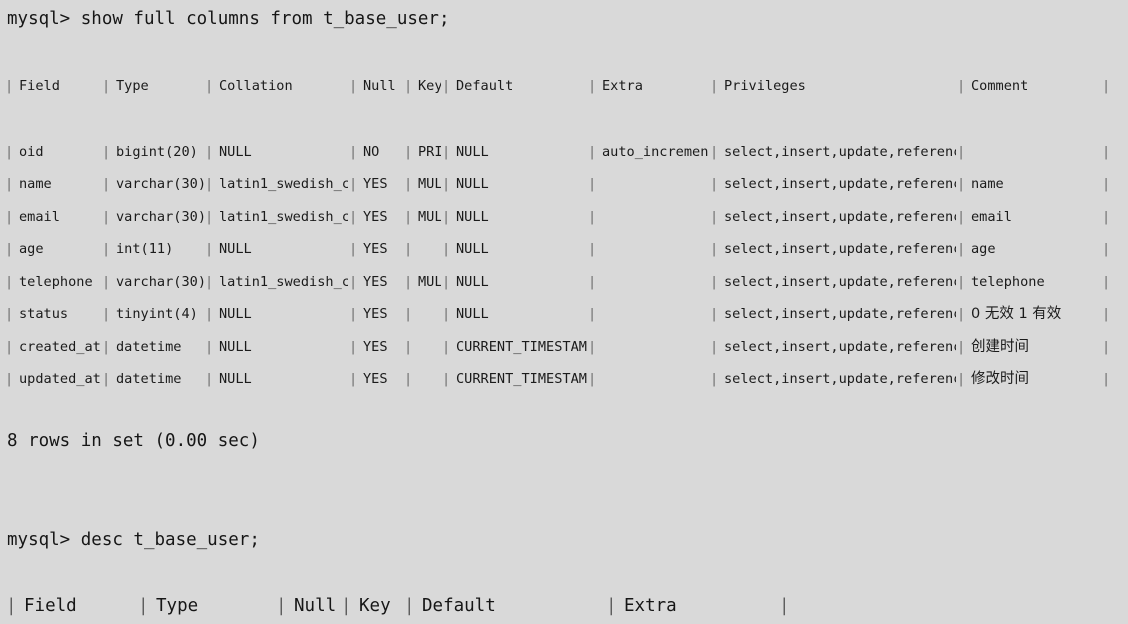  Describe the element at coordinates (622, 86) in the screenshot. I see `table1-header-extra: Extra` at that location.